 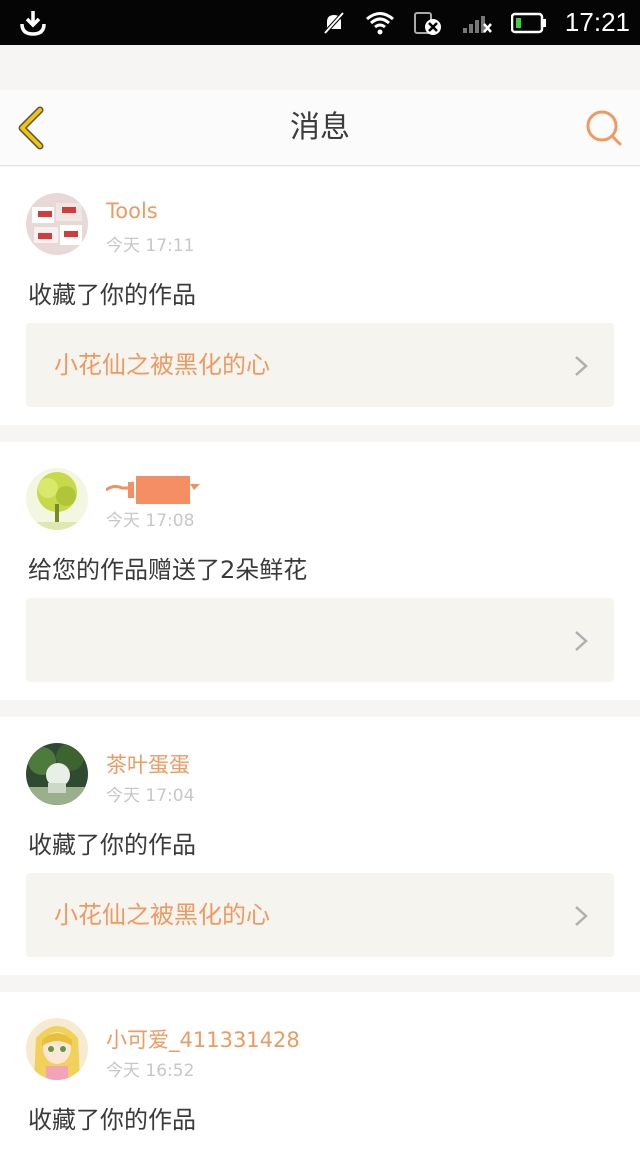 What do you see at coordinates (203, 1039) in the screenshot?
I see `username: 小可爱_411331428` at bounding box center [203, 1039].